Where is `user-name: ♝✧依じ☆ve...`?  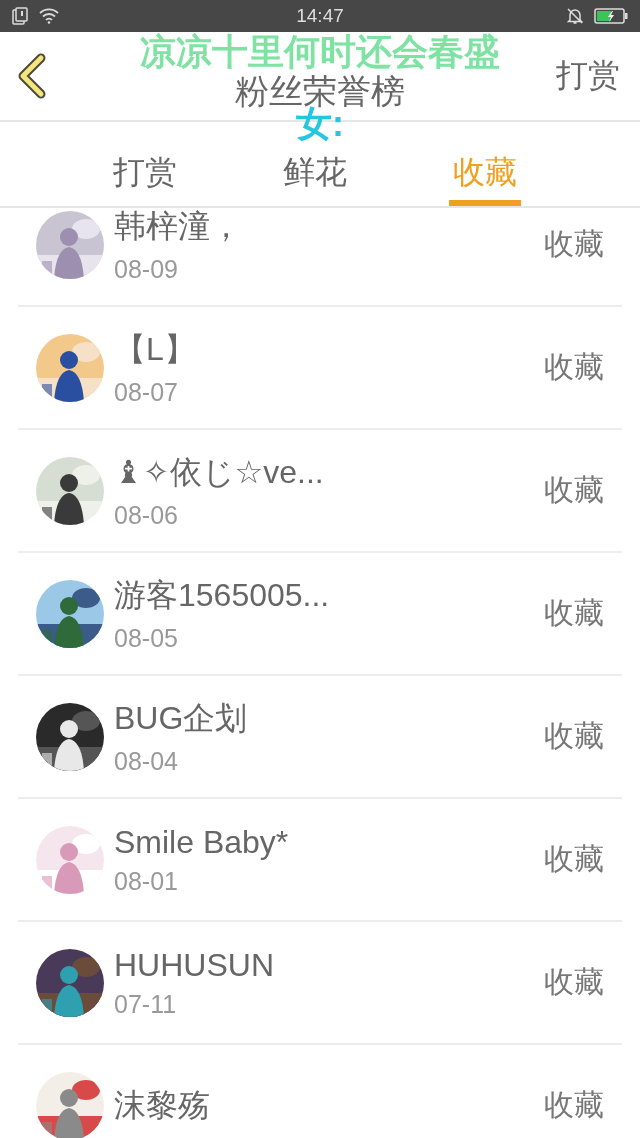 user-name: ♝✧依じ☆ve... is located at coordinates (219, 472).